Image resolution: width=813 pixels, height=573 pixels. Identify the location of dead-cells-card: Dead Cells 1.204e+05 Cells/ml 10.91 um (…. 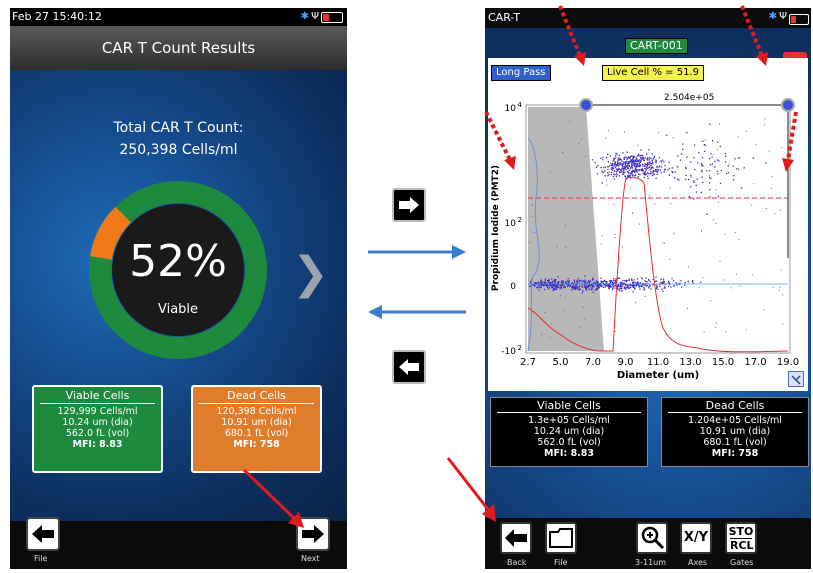
(735, 432).